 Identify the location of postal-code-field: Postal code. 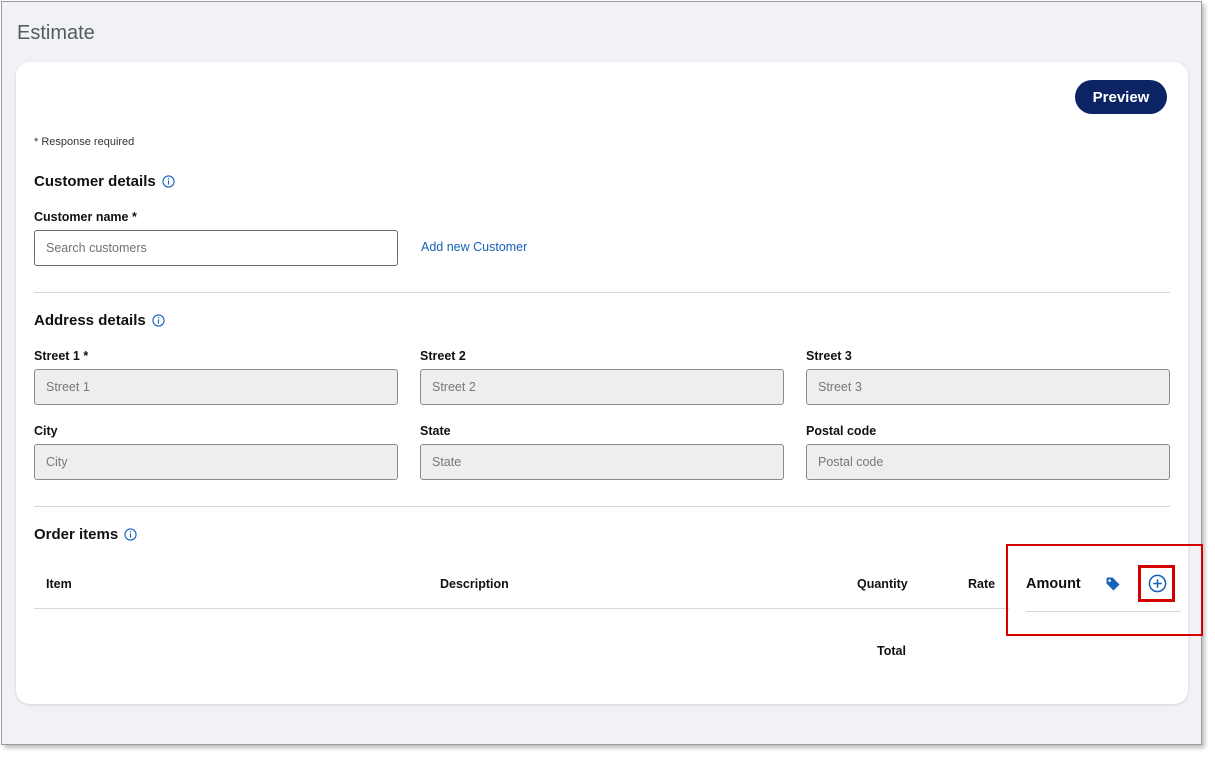
(988, 462).